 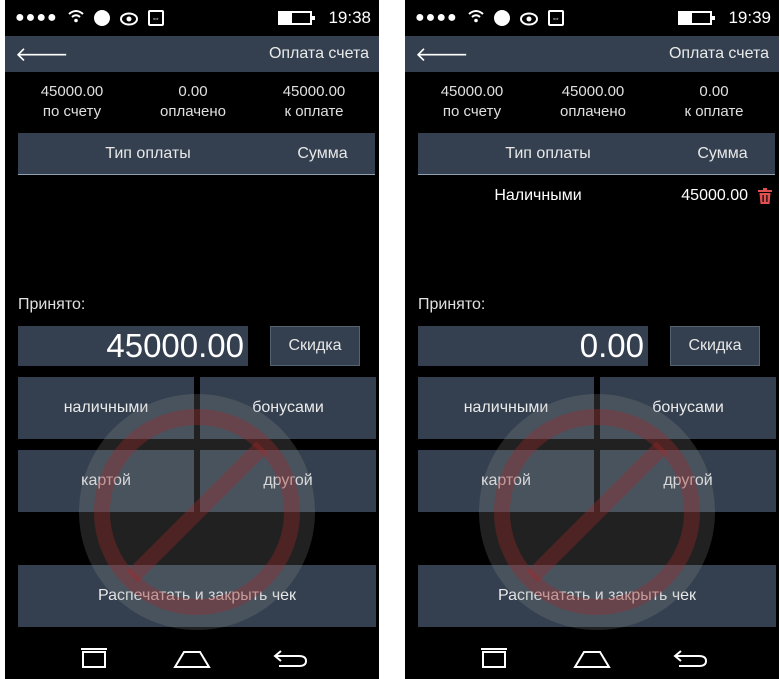 What do you see at coordinates (349, 17) in the screenshot?
I see `clock: 19:38` at bounding box center [349, 17].